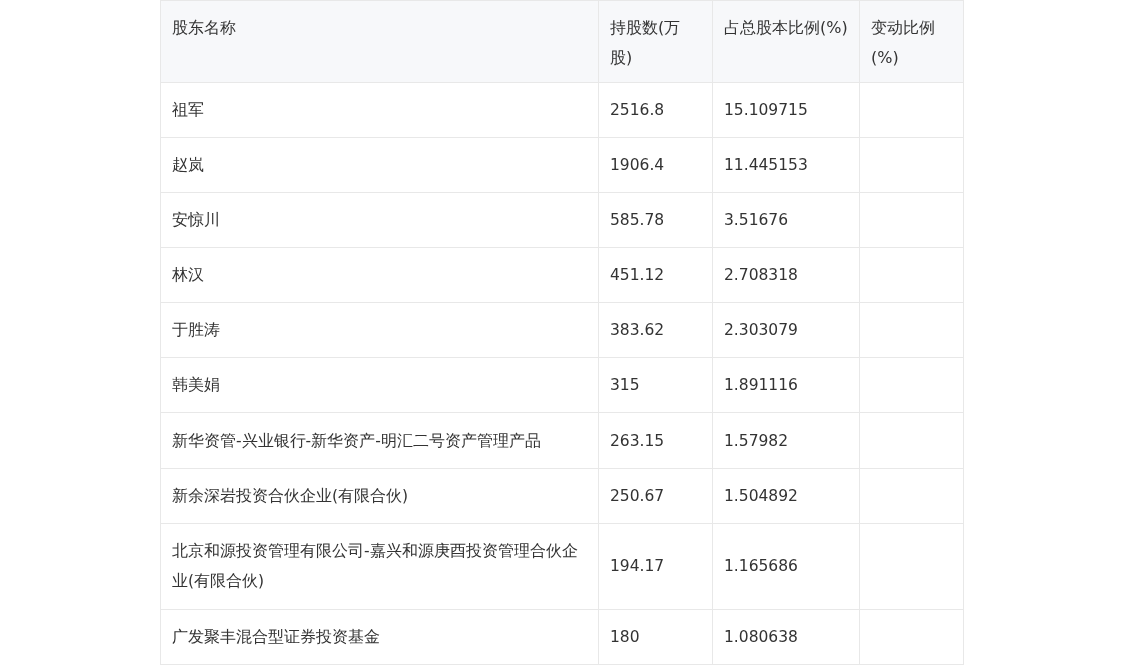 The width and height of the screenshot is (1148, 665). I want to click on table-cell: 2.708318, so click(786, 275).